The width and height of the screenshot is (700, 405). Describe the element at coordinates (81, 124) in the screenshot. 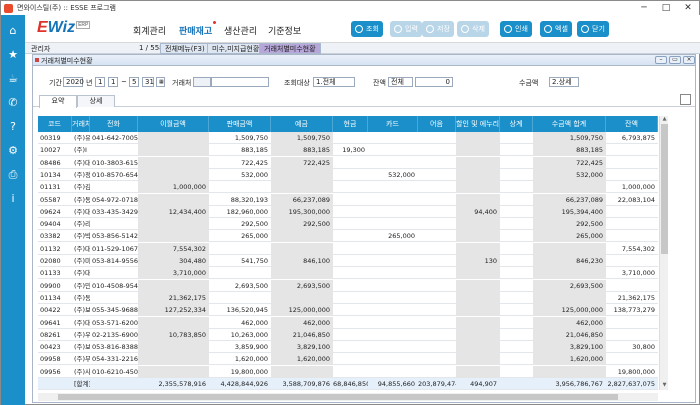

I see `column-header: 거래처` at that location.